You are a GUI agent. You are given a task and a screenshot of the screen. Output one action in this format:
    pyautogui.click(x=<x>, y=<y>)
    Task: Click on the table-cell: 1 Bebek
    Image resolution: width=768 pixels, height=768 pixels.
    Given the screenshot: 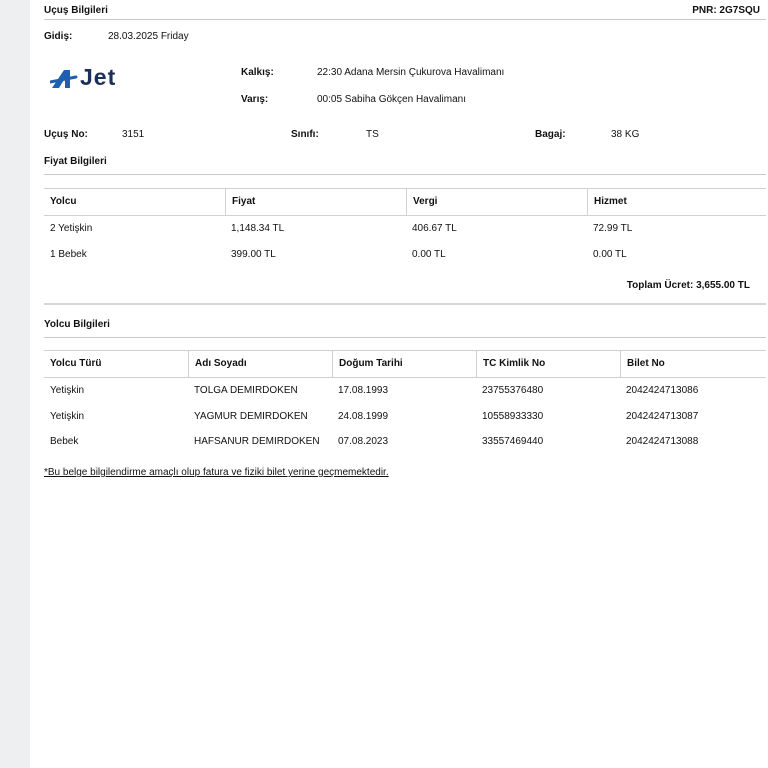 What is the action you would take?
    pyautogui.click(x=68, y=254)
    